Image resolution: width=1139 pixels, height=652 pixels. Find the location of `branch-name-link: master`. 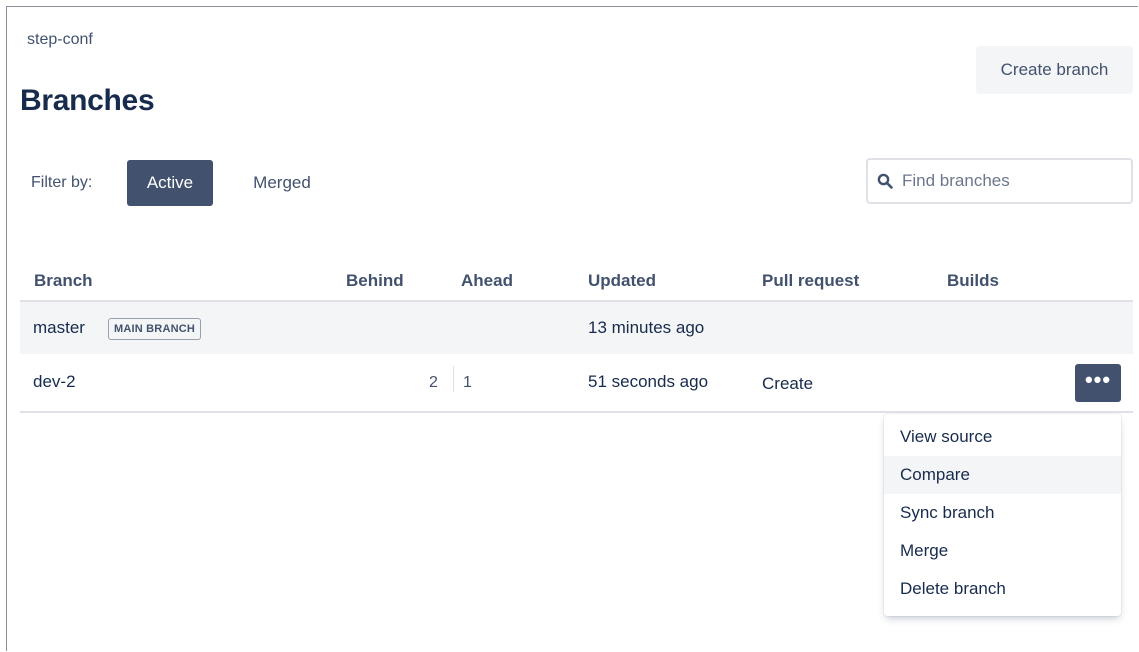

branch-name-link: master is located at coordinates (59, 328).